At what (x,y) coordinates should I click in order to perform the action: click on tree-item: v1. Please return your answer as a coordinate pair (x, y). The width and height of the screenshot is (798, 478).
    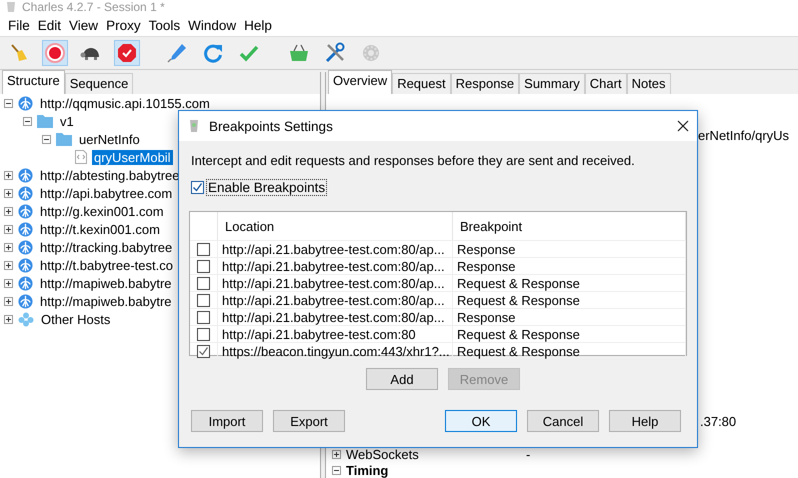
    Looking at the image, I should click on (67, 121).